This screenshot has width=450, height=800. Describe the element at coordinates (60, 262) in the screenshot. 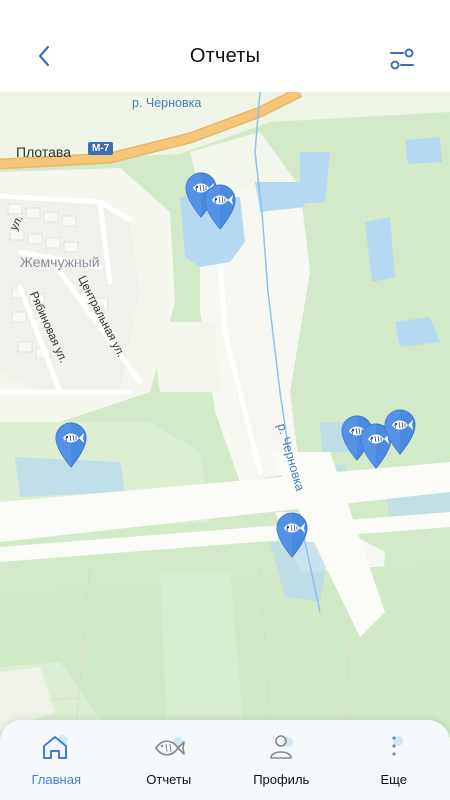

I see `district-label: Жемчужный` at that location.